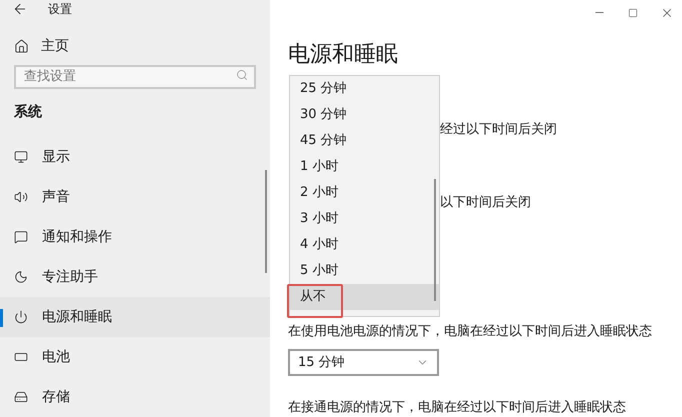  Describe the element at coordinates (363, 362) in the screenshot. I see `sleep-select: 15 分钟` at that location.